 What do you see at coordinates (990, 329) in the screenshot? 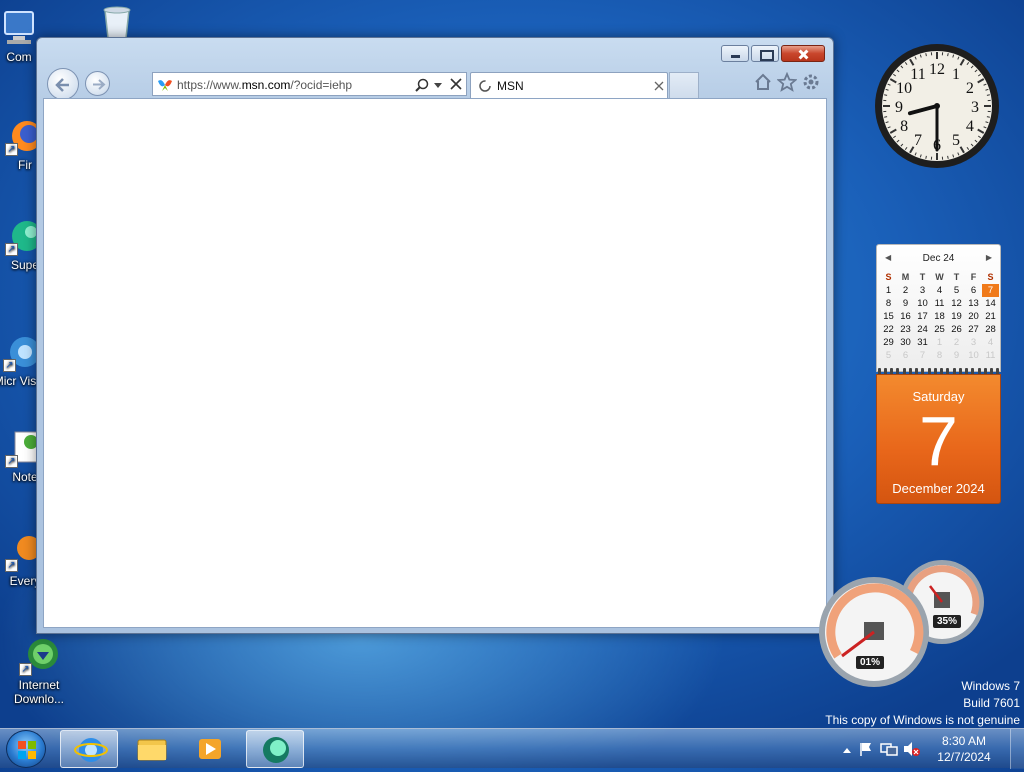
I see `calendar-day: 28` at bounding box center [990, 329].